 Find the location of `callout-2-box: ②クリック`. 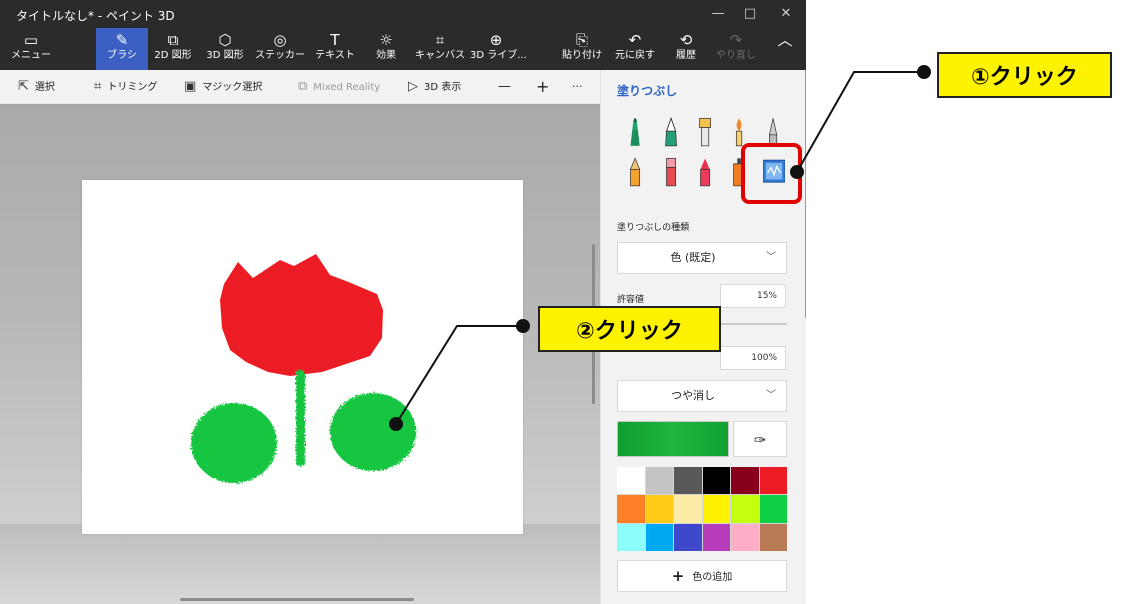

callout-2-box: ②クリック is located at coordinates (629, 329).